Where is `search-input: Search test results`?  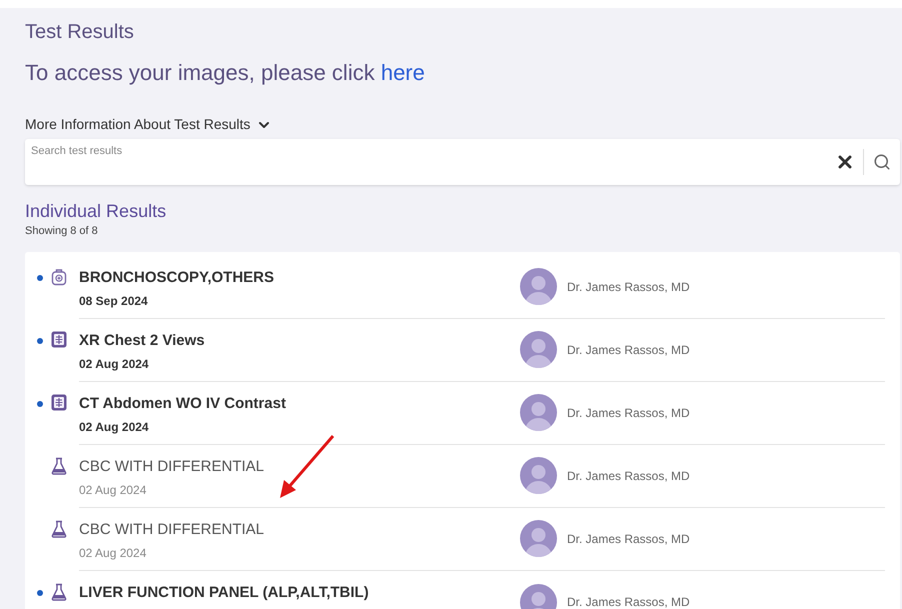 search-input: Search test results is located at coordinates (426, 149).